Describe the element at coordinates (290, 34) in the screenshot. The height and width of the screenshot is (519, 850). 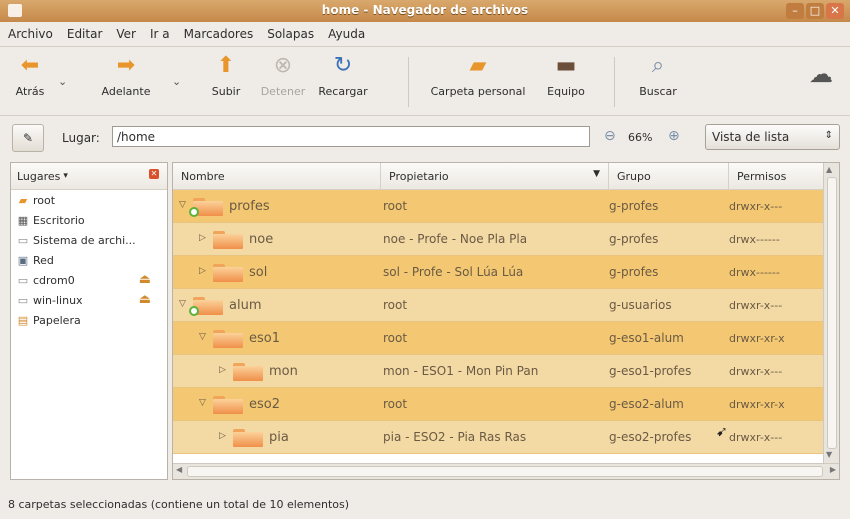
I see `menu-solapas: Solapas` at that location.